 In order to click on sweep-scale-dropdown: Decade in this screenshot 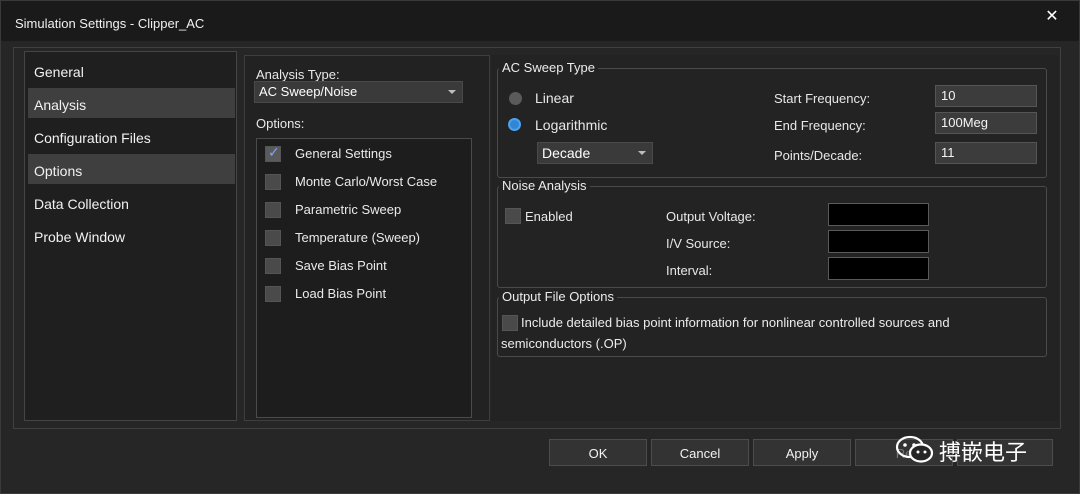, I will do `click(595, 153)`.